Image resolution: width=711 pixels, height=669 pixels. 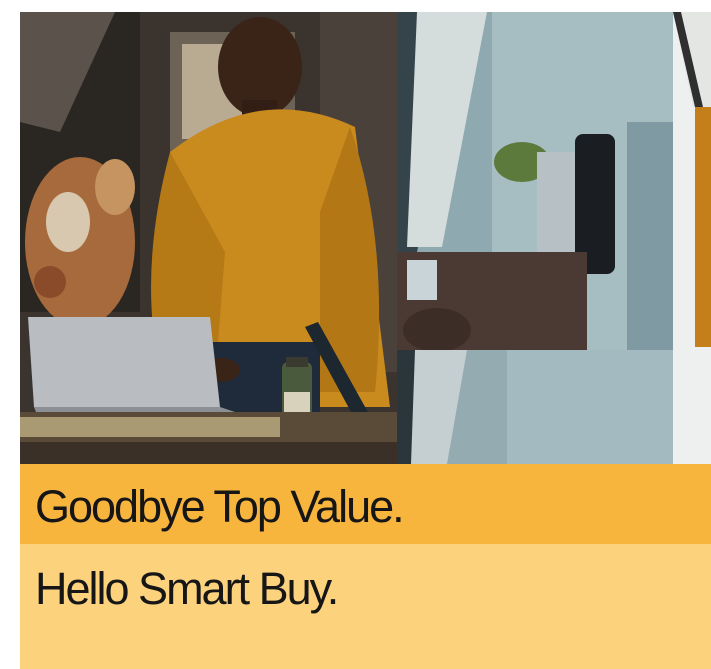 I want to click on sleeve-photo, so click(x=692, y=238).